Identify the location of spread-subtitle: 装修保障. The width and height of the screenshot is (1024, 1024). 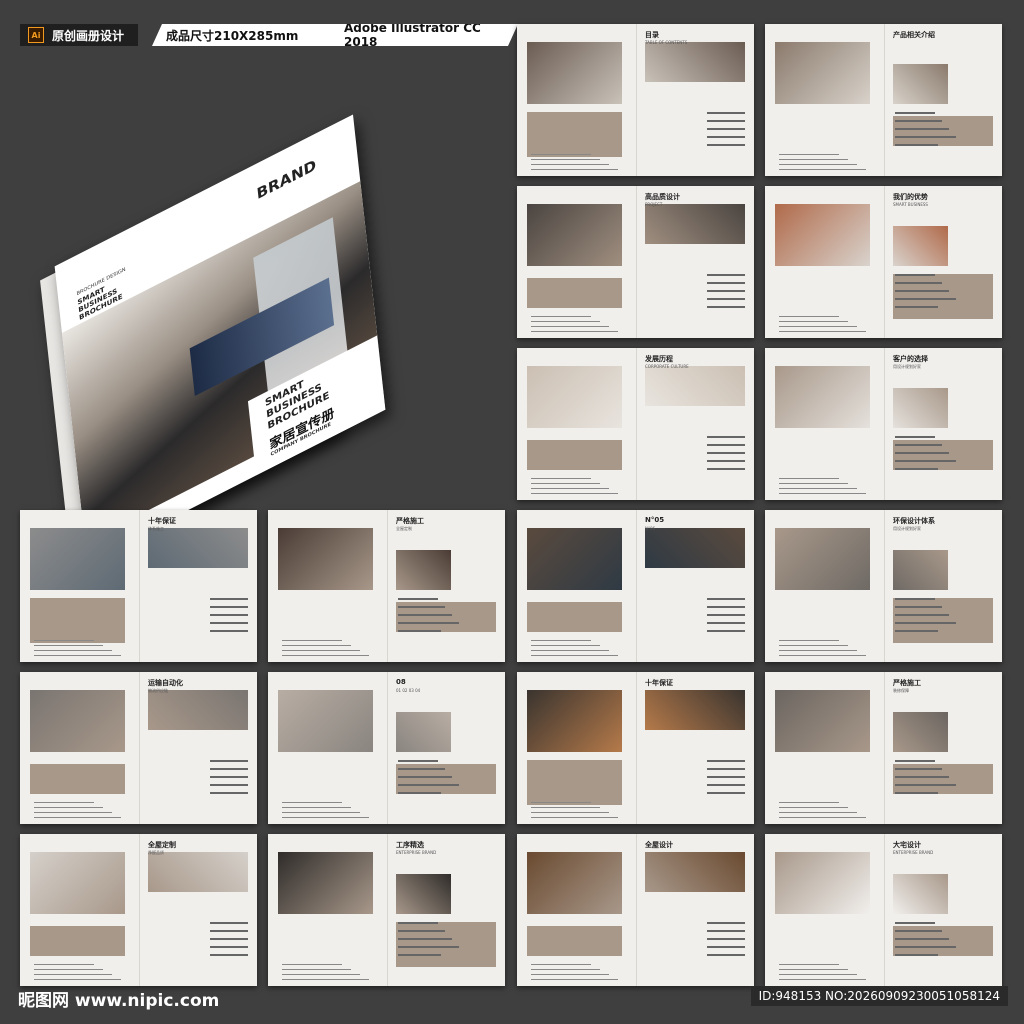
(901, 690).